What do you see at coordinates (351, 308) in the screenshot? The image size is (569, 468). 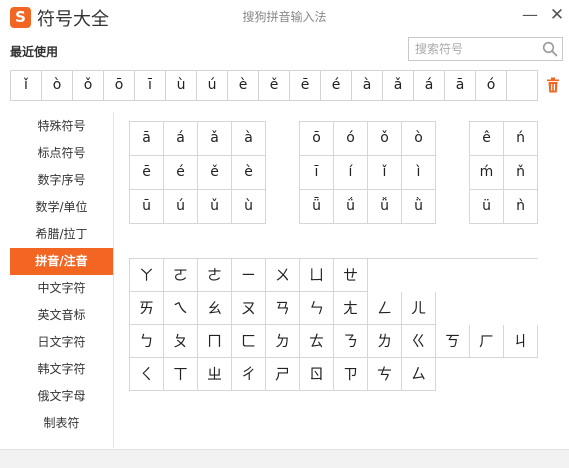 I see `zhuyin-symbol: ㄤ` at bounding box center [351, 308].